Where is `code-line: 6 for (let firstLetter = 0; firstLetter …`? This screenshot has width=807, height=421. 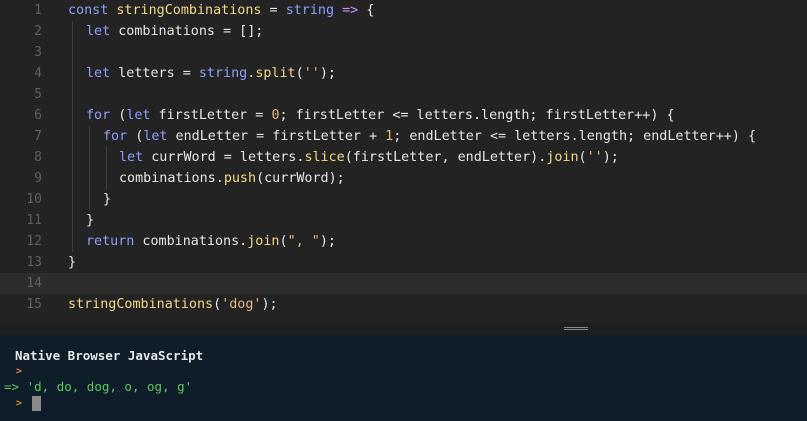 code-line: 6 for (let firstLetter = 0; firstLetter … is located at coordinates (403, 115).